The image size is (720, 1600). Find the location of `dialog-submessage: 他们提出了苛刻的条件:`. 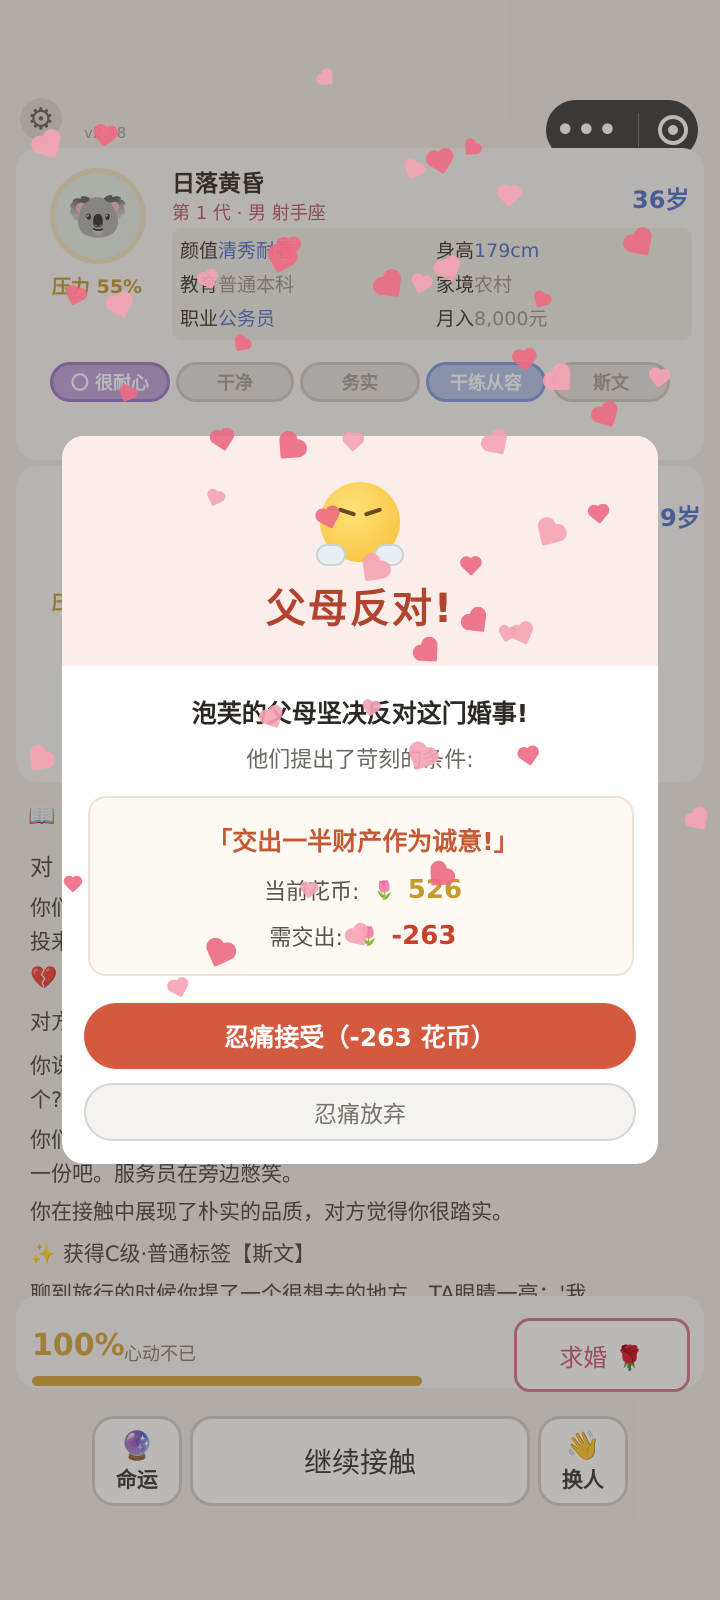

dialog-submessage: 他们提出了苛刻的条件: is located at coordinates (360, 760).